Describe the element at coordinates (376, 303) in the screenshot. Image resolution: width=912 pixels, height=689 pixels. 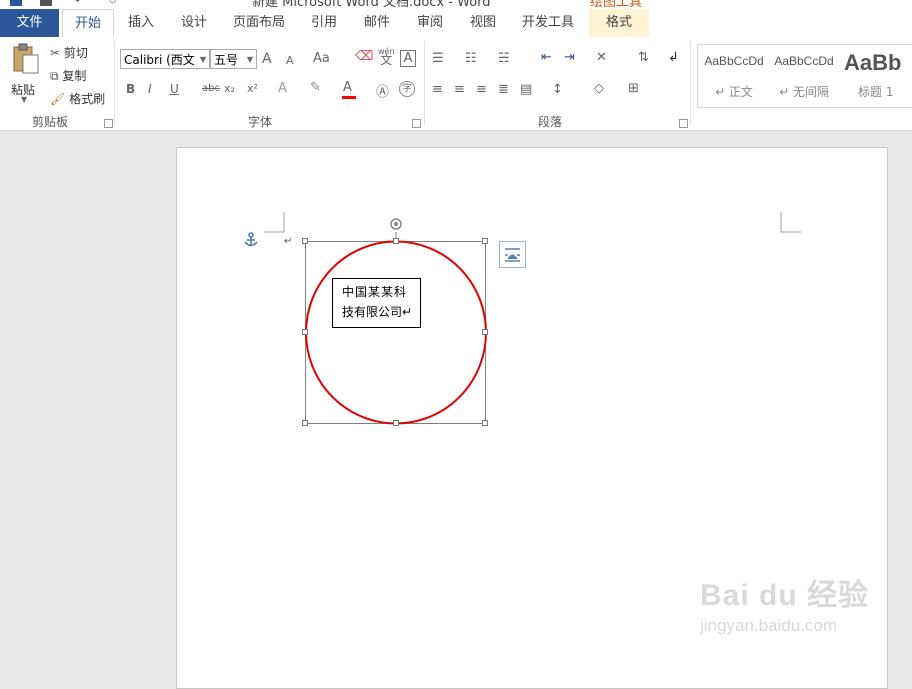
I see `company-textbox: 中国某某科 技有限公司↵` at that location.